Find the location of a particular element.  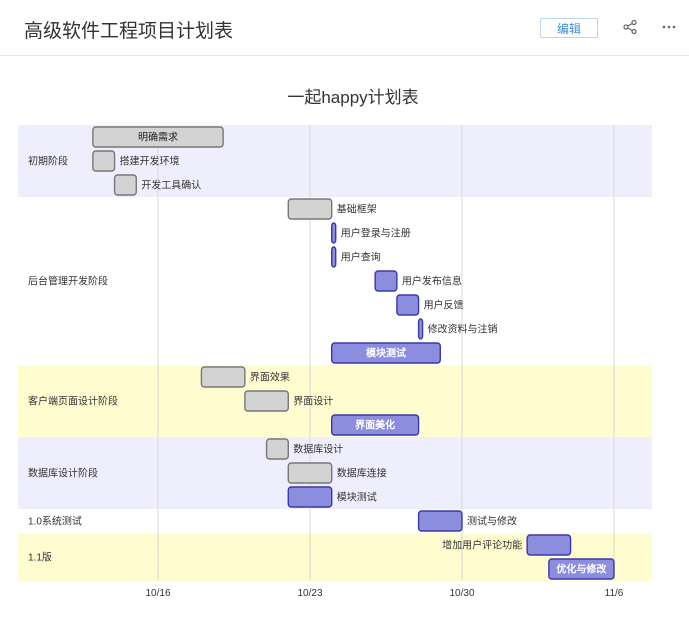

task-label: 数据库设计 is located at coordinates (318, 449).